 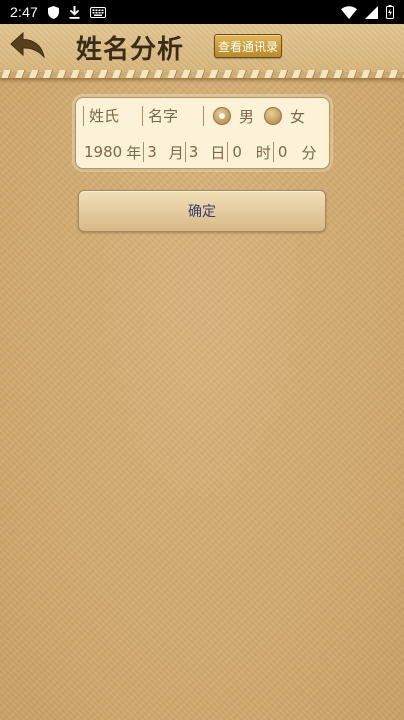 I want to click on name-input-card: 男 女 1980 年 3 月 3 日 0 时 0 分, so click(x=202, y=133).